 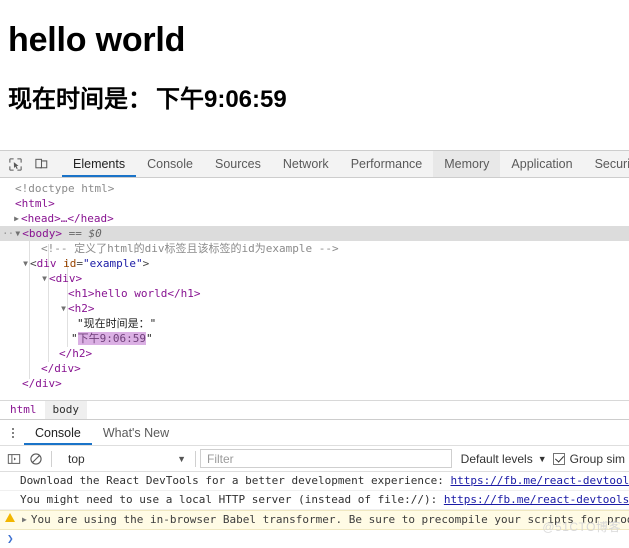 I want to click on clear-console-icon, so click(x=36, y=459).